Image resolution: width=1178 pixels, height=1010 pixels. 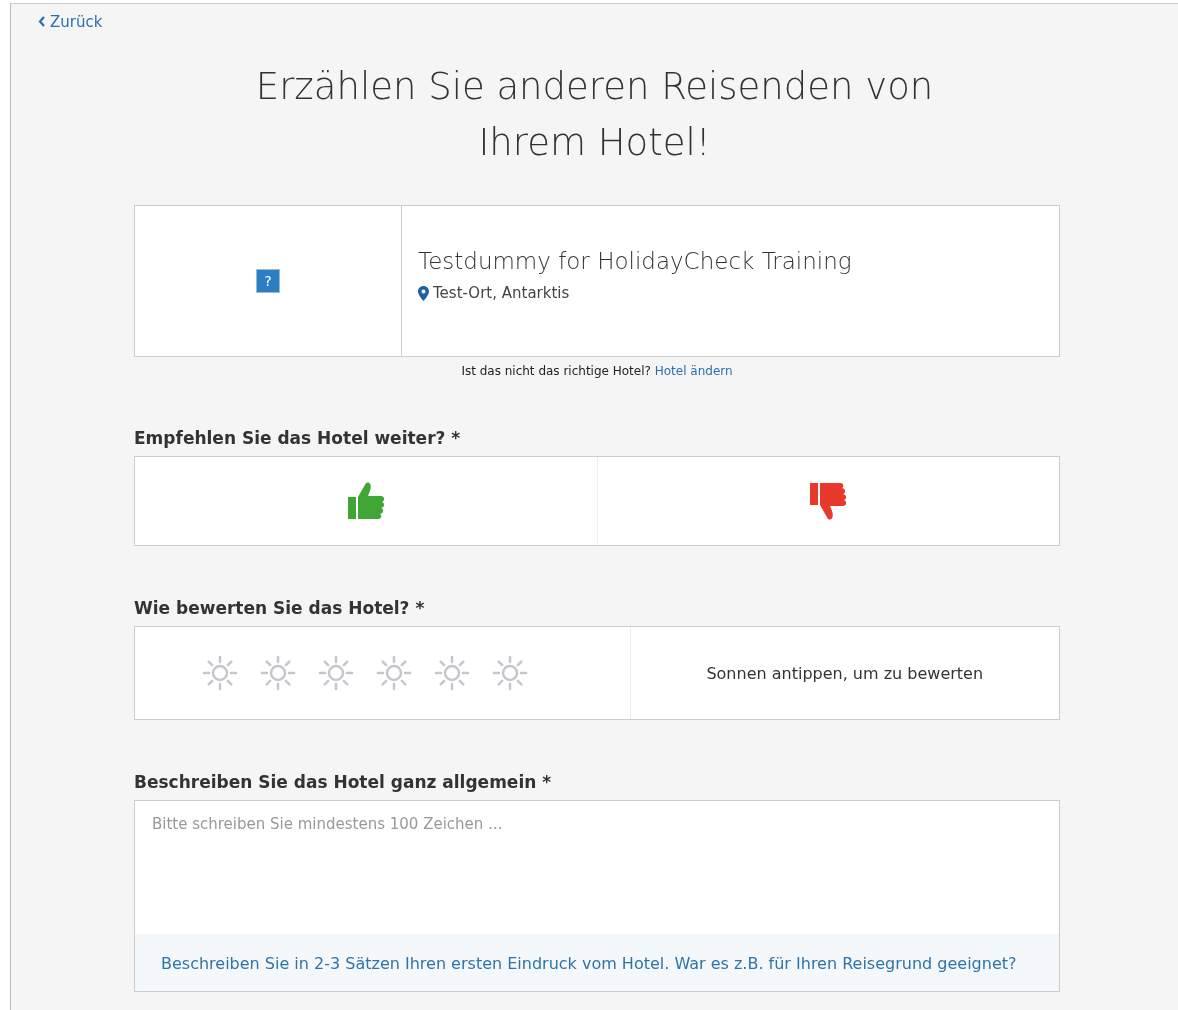 What do you see at coordinates (693, 371) in the screenshot?
I see `change-hotel-link: Hotel ändern` at bounding box center [693, 371].